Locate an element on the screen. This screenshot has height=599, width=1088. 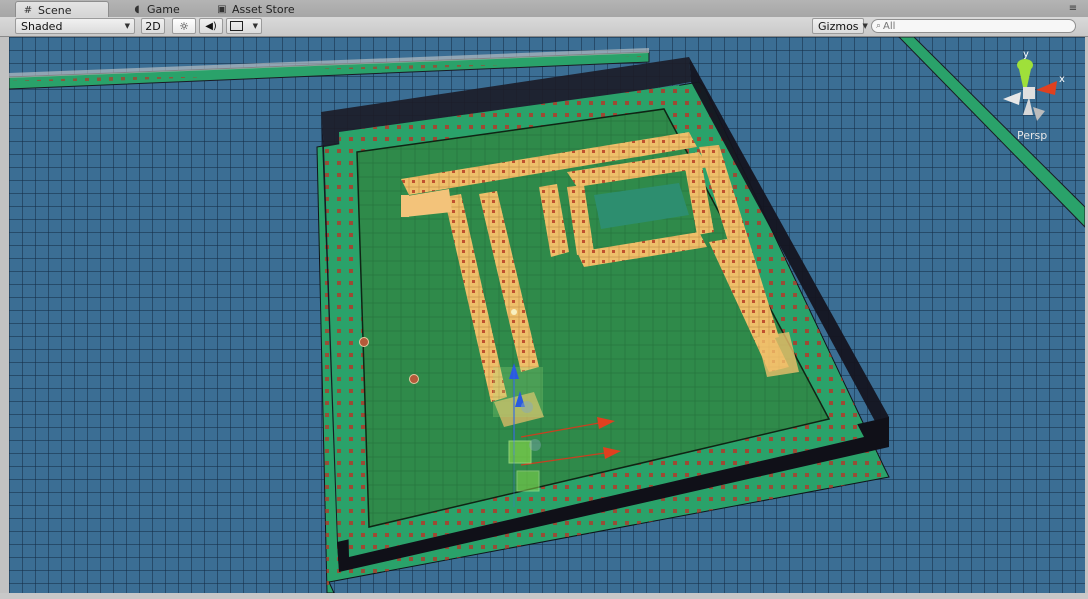
gizmos-dropdown: Gizmos ▼ is located at coordinates (840, 26).